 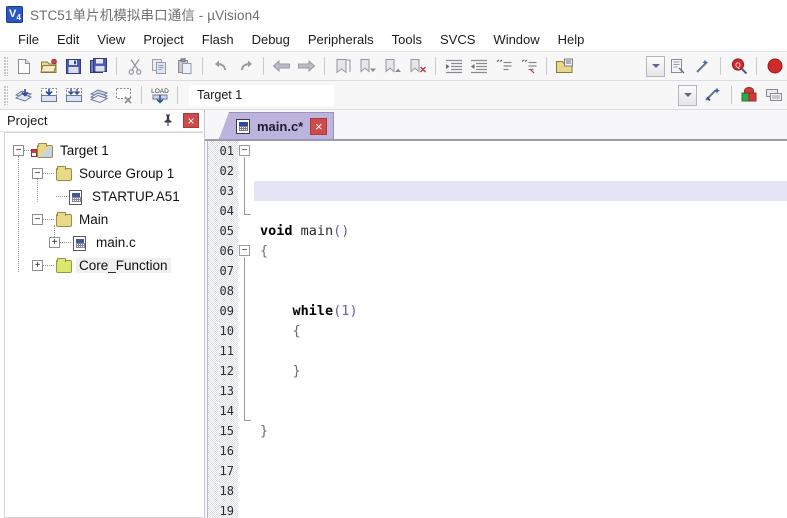 What do you see at coordinates (27, 120) in the screenshot?
I see `project-panel-title: Project` at bounding box center [27, 120].